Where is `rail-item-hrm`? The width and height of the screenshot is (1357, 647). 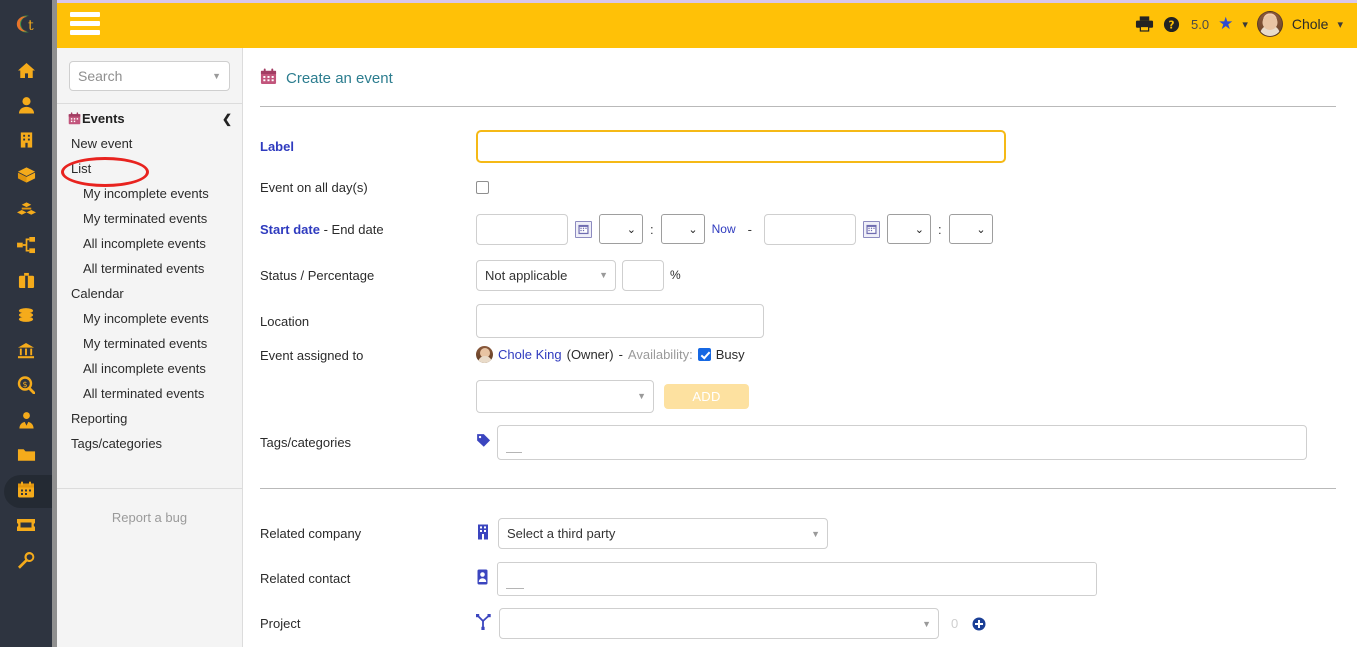
rail-item-hrm is located at coordinates (26, 421).